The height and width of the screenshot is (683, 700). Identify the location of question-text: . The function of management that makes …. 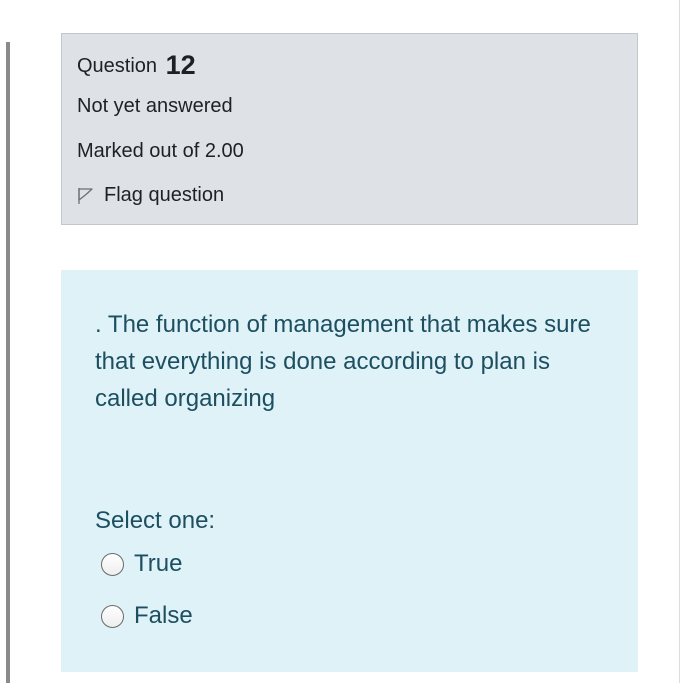
(343, 361).